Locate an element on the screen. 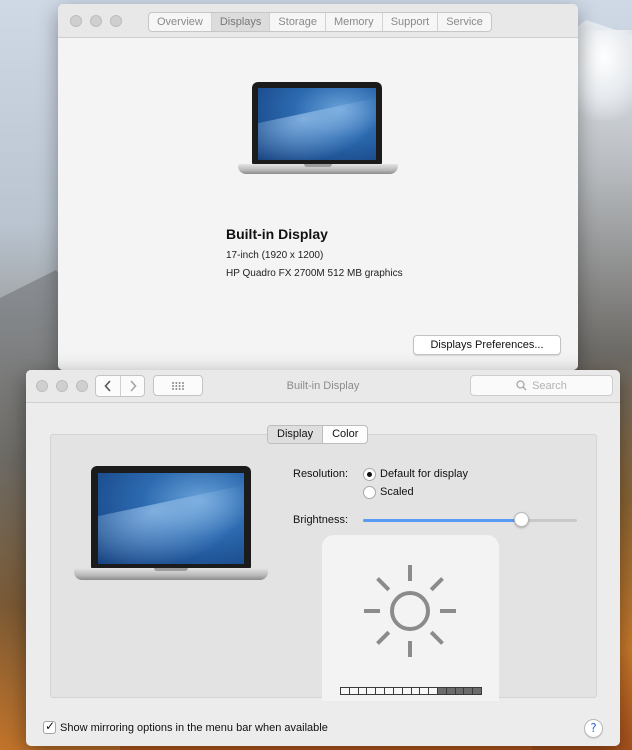 This screenshot has height=750, width=632. display-titlebar: Built-in Display Search is located at coordinates (323, 386).